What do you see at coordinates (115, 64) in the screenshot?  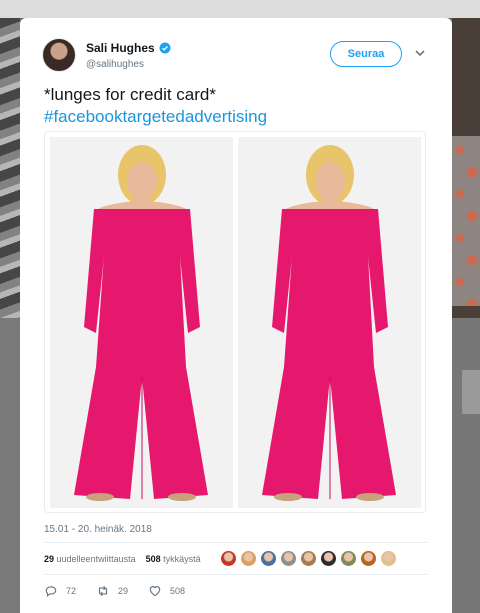 I see `author-handle: @salihughes` at bounding box center [115, 64].